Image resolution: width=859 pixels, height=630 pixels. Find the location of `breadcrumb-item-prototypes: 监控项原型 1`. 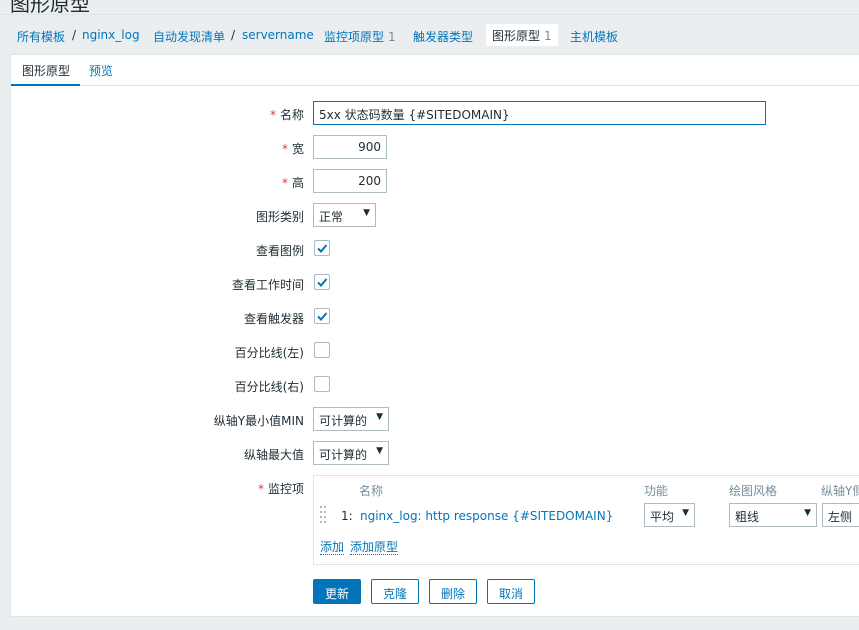

breadcrumb-item-prototypes: 监控项原型 1 is located at coordinates (360, 36).